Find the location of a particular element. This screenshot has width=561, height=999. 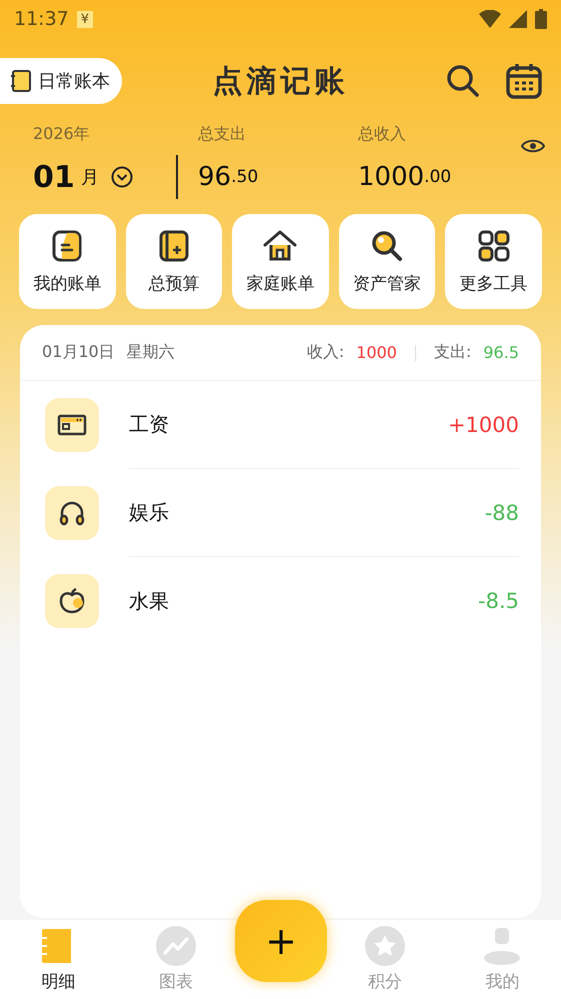

add-button: + is located at coordinates (281, 941).